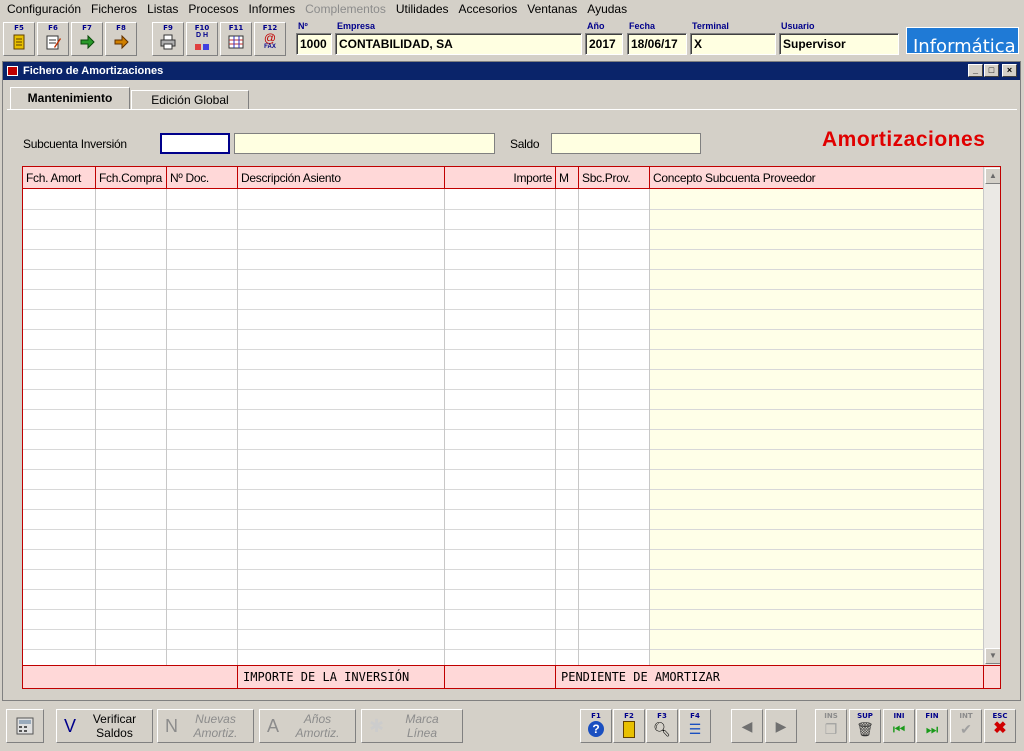 Image resolution: width=1024 pixels, height=751 pixels. What do you see at coordinates (991, 416) in the screenshot?
I see `vertical-scrollbar: ▲ ▼` at bounding box center [991, 416].